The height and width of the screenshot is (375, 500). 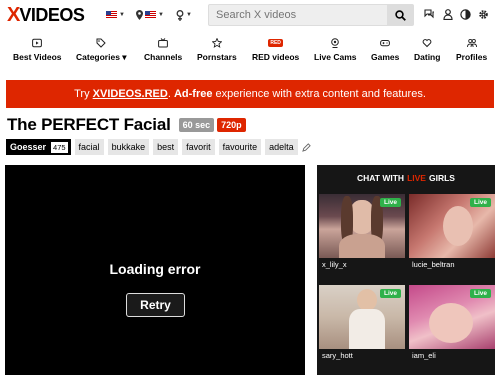 What do you see at coordinates (101, 57) in the screenshot?
I see `nav-label: Categories ▾` at bounding box center [101, 57].